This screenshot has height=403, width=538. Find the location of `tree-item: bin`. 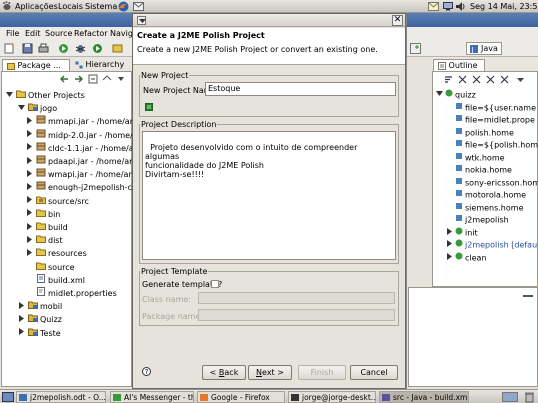

tree-item: bin is located at coordinates (43, 214).